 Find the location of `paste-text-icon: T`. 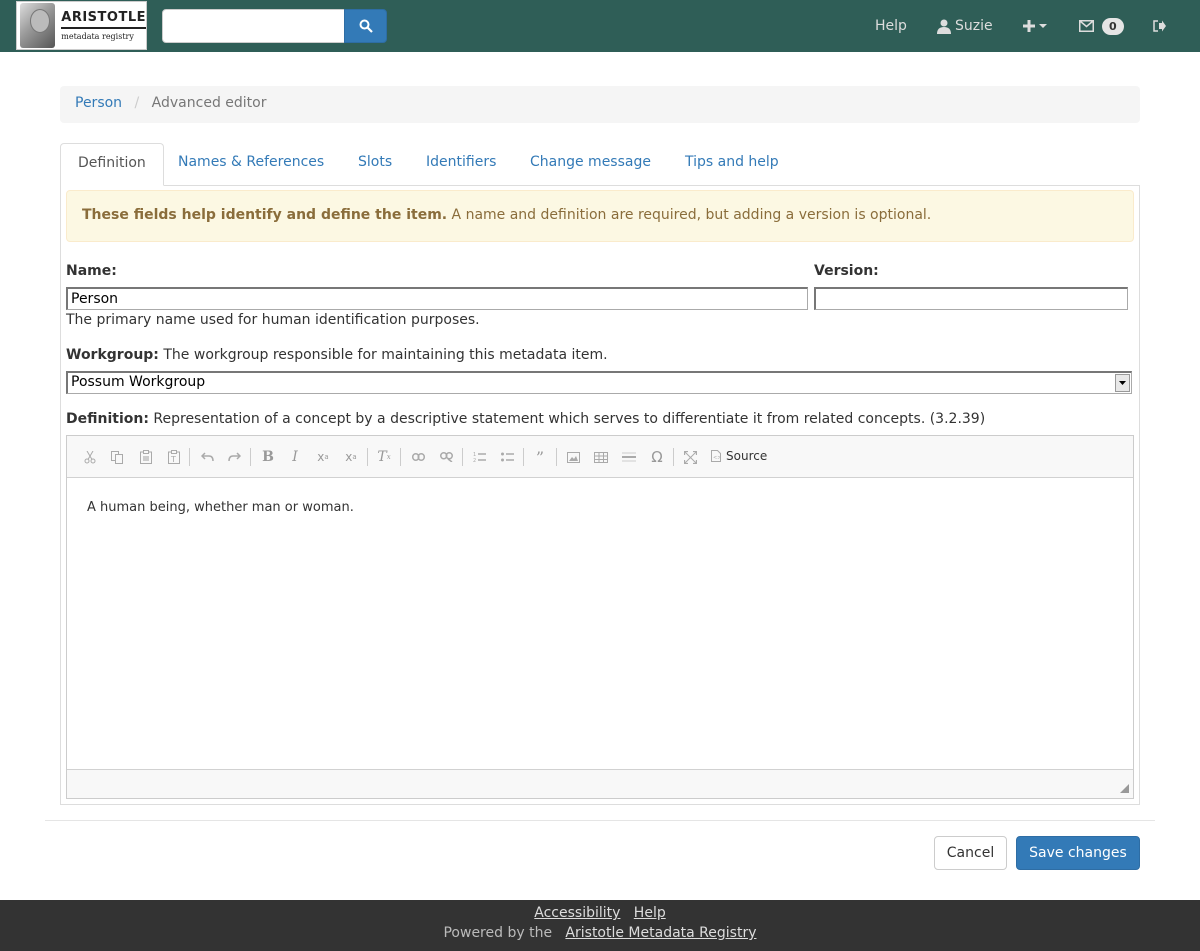

paste-text-icon: T is located at coordinates (174, 457).